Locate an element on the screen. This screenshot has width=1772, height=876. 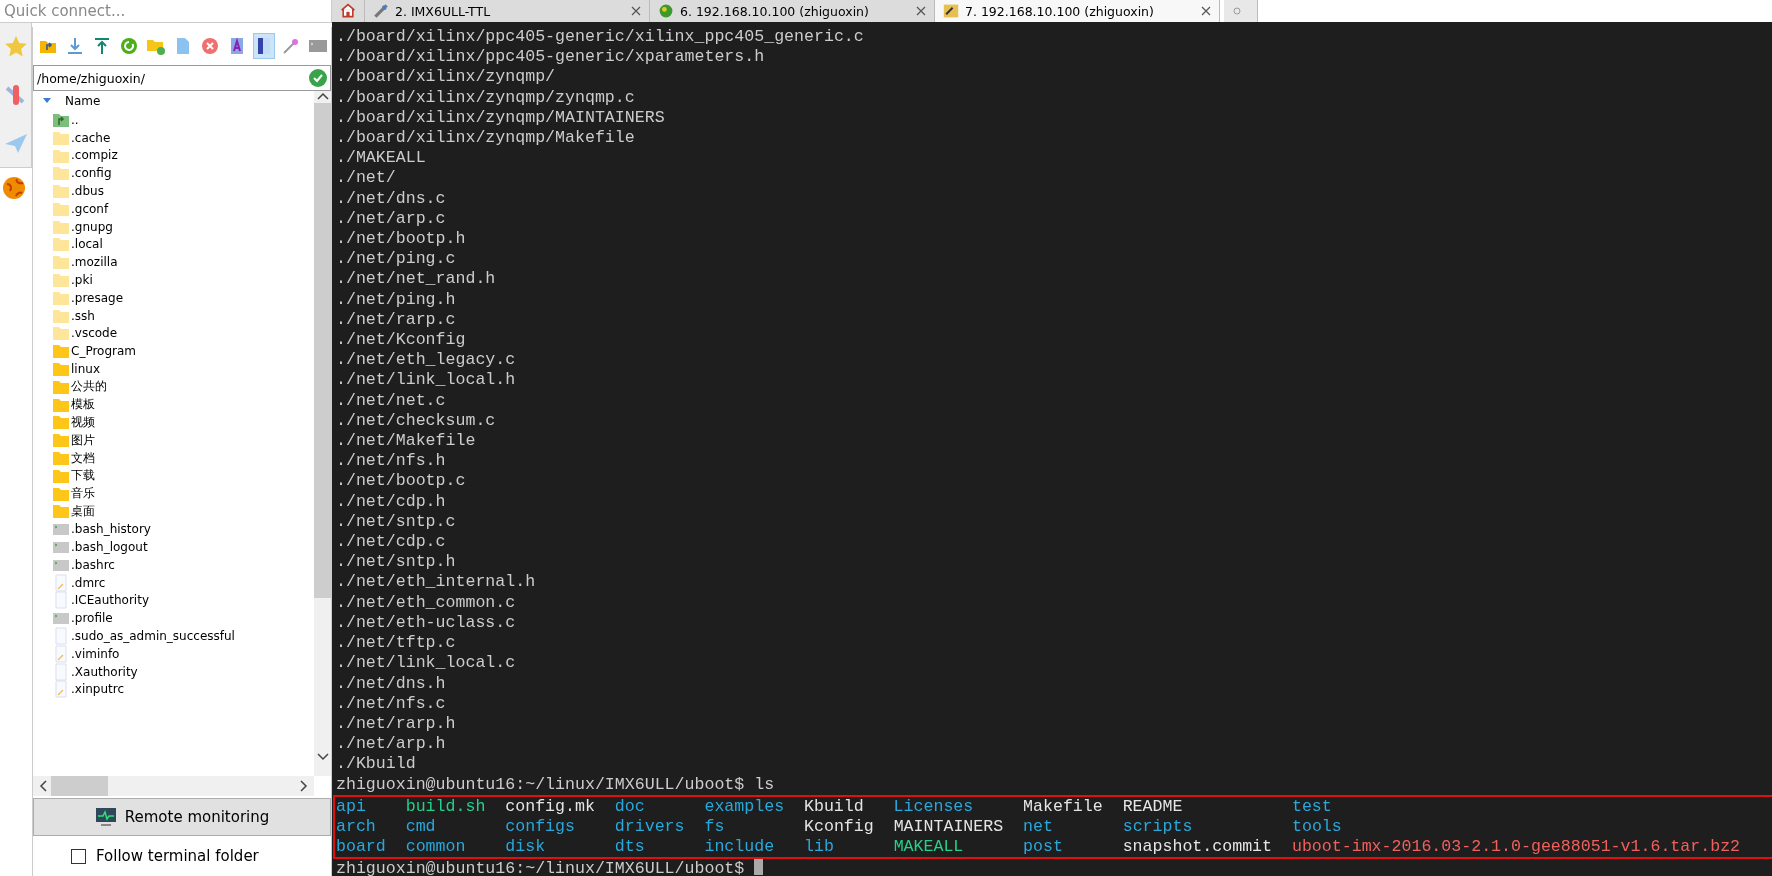
split-button is located at coordinates (264, 46).